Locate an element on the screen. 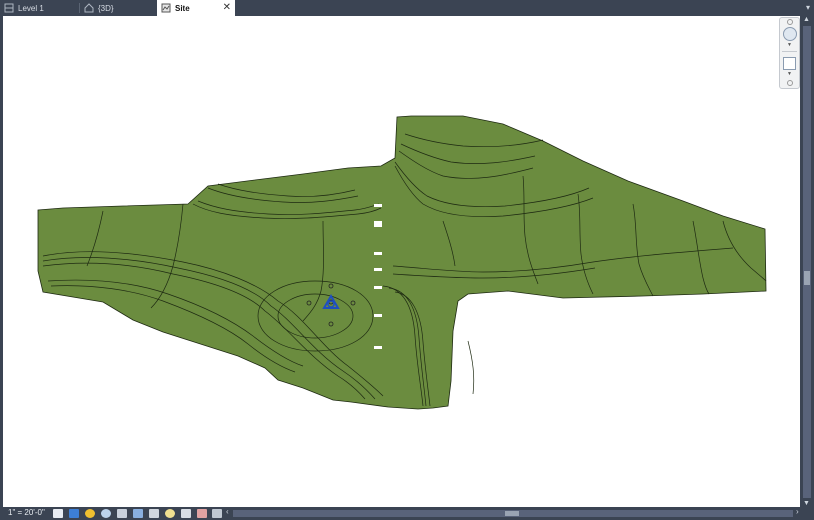 The height and width of the screenshot is (520, 814). full-navigation-wheel-icon is located at coordinates (790, 34).